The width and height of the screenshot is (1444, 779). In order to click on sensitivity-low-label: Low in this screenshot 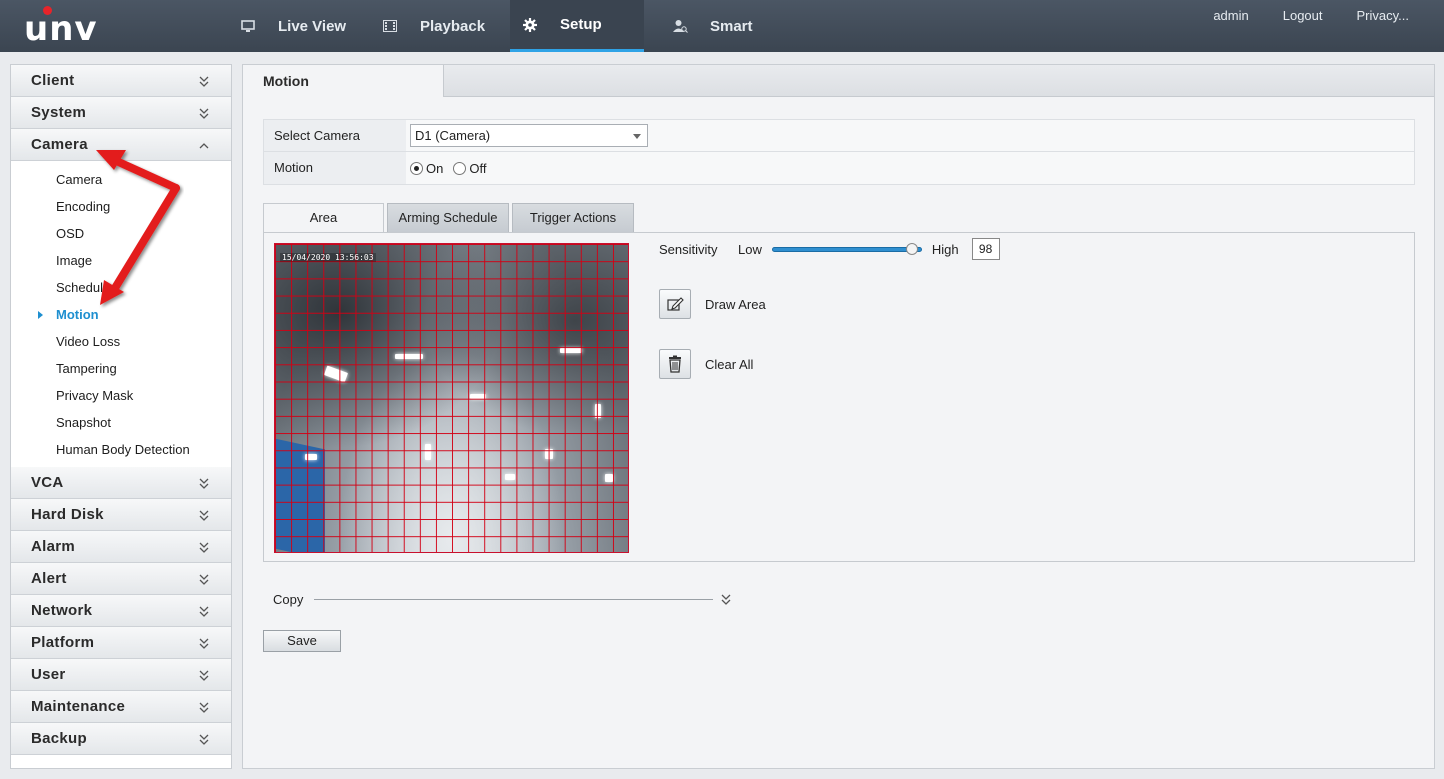, I will do `click(750, 249)`.